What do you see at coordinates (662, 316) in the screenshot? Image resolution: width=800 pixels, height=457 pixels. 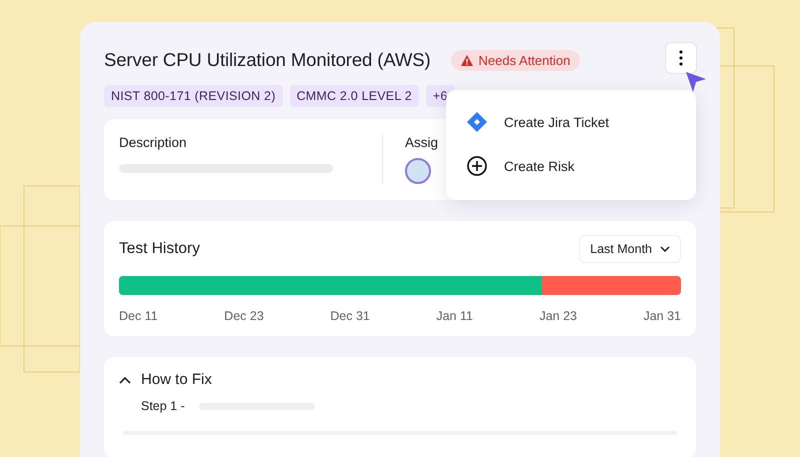 I see `date-label: Jan 31` at bounding box center [662, 316].